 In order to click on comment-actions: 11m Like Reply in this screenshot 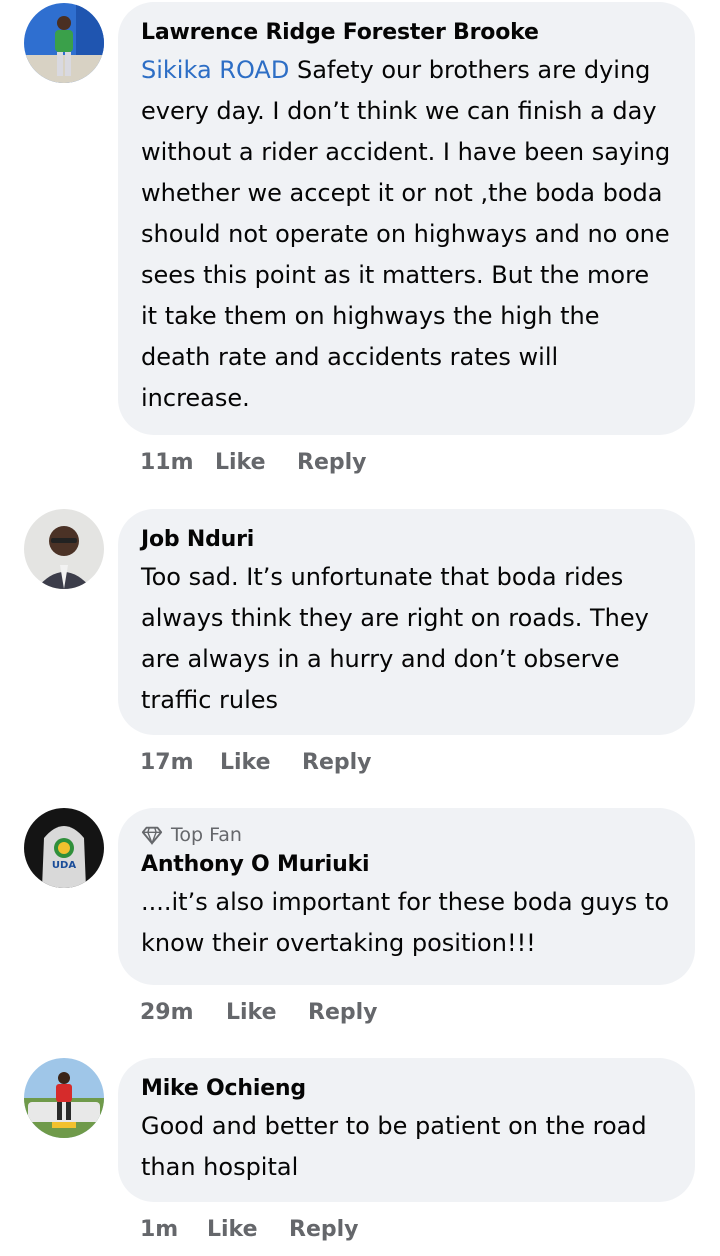, I will do `click(253, 462)`.